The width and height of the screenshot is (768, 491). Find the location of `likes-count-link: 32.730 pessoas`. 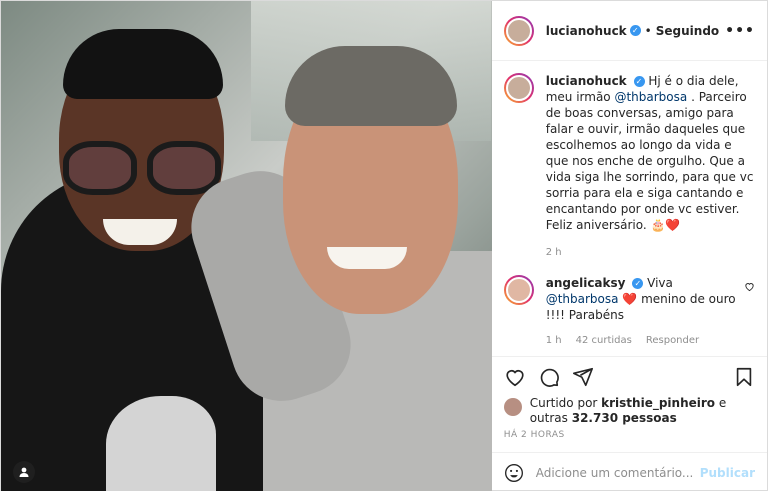

likes-count-link: 32.730 pessoas is located at coordinates (624, 418).